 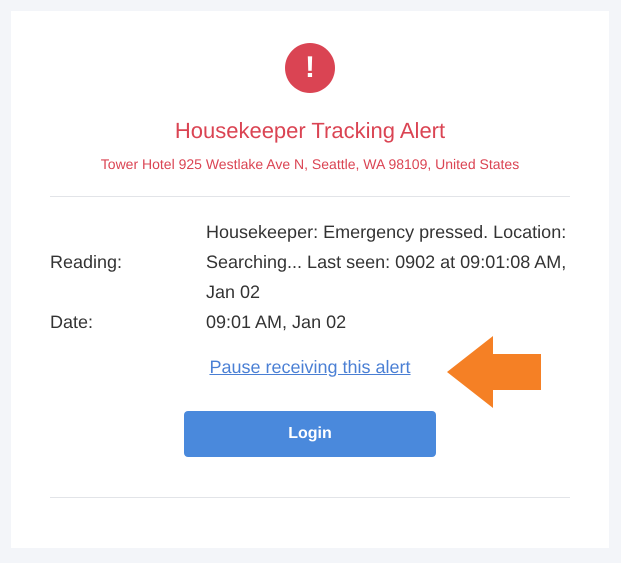 What do you see at coordinates (310, 164) in the screenshot?
I see `hotel-address: Tower Hotel 925 Westlake Ave N, Seattle, WA 98109, United States` at bounding box center [310, 164].